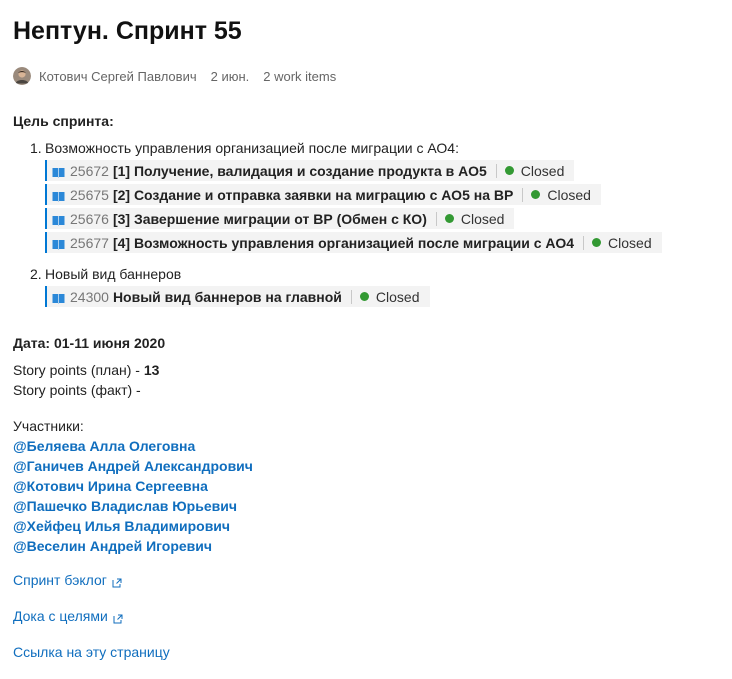 This screenshot has width=732, height=679. What do you see at coordinates (133, 546) in the screenshot?
I see `participant-mention: @Веселин Андрей Игоревич` at bounding box center [133, 546].